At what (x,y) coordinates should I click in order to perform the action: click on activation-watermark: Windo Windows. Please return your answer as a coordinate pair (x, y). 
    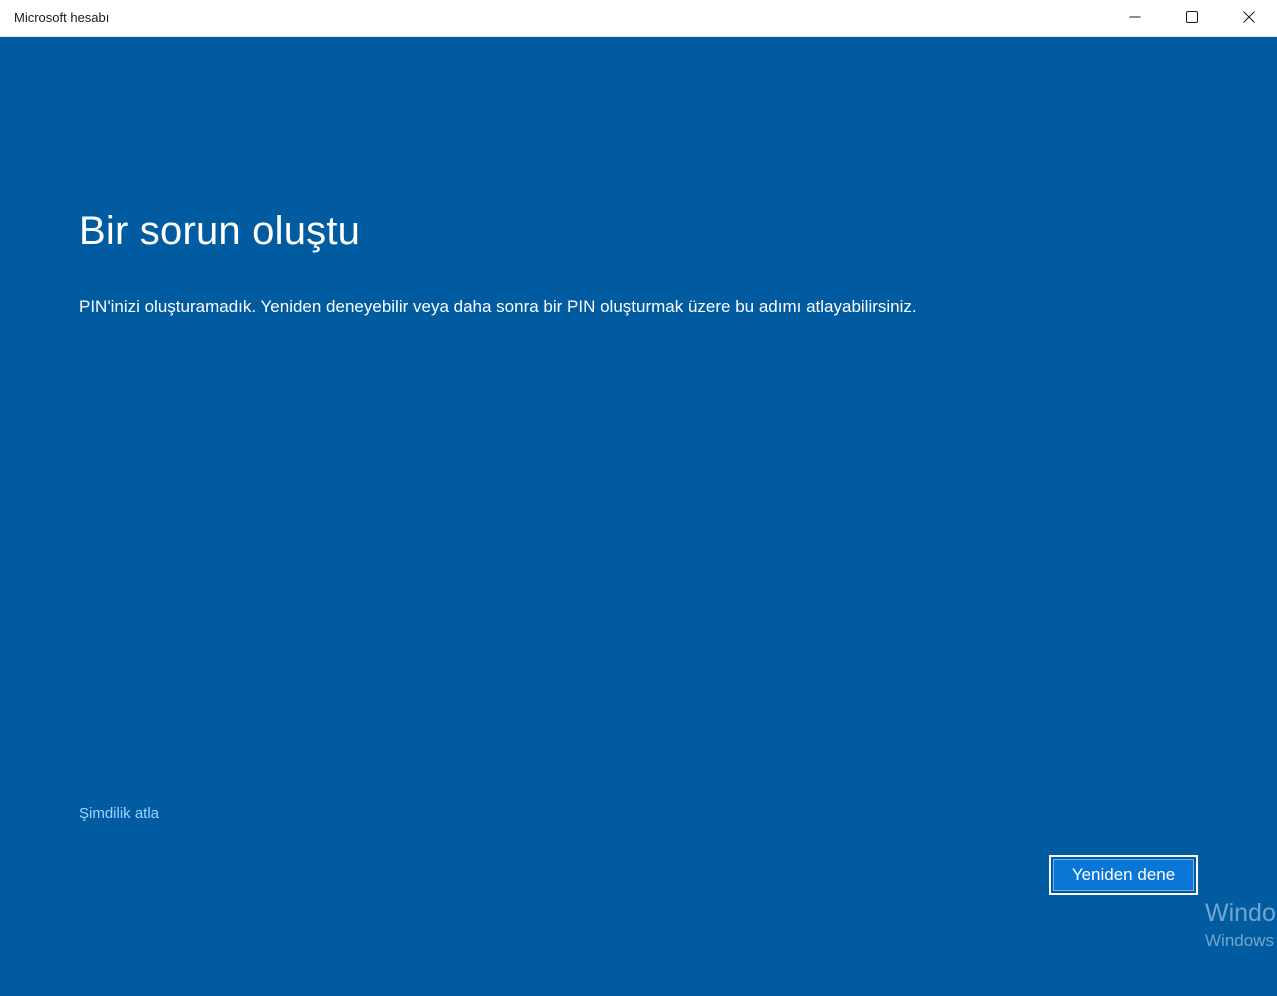
    Looking at the image, I should click on (1240, 925).